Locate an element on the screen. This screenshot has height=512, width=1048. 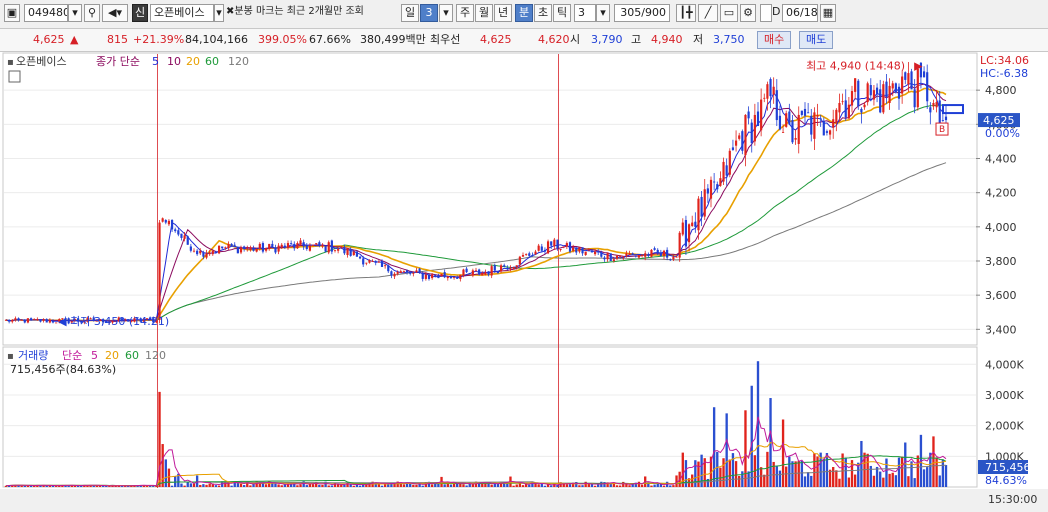
price-tick-label: 4,000 is located at coordinates (1001, 227).